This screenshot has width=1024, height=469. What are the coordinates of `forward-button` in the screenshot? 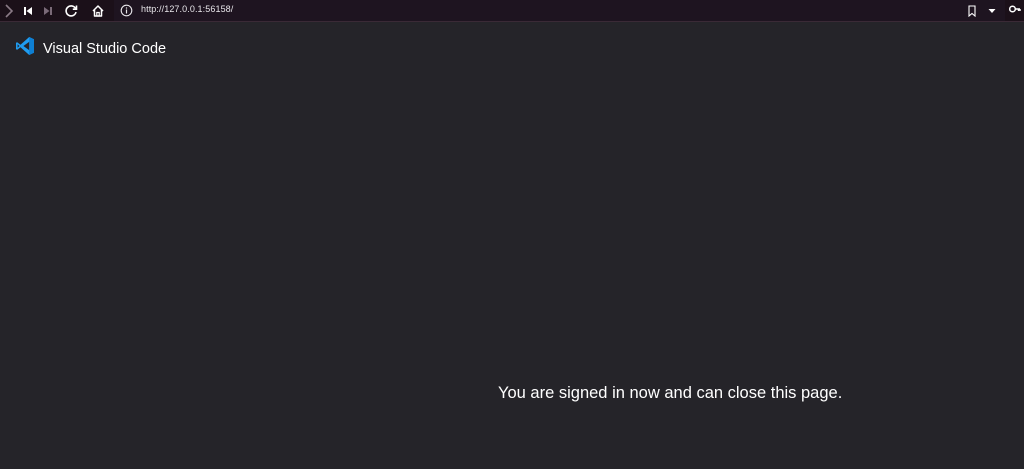 It's located at (48, 11).